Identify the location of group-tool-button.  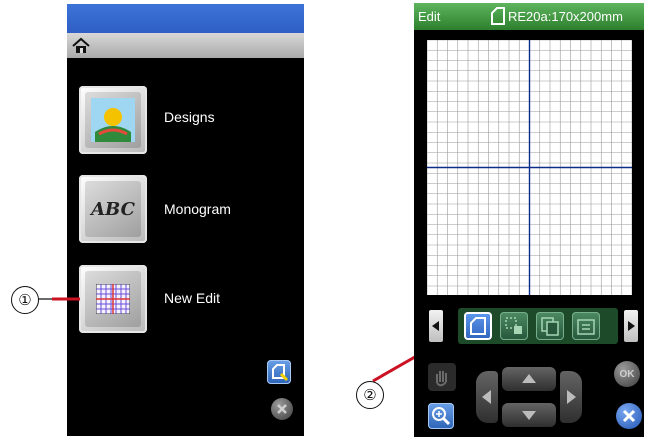
(586, 326).